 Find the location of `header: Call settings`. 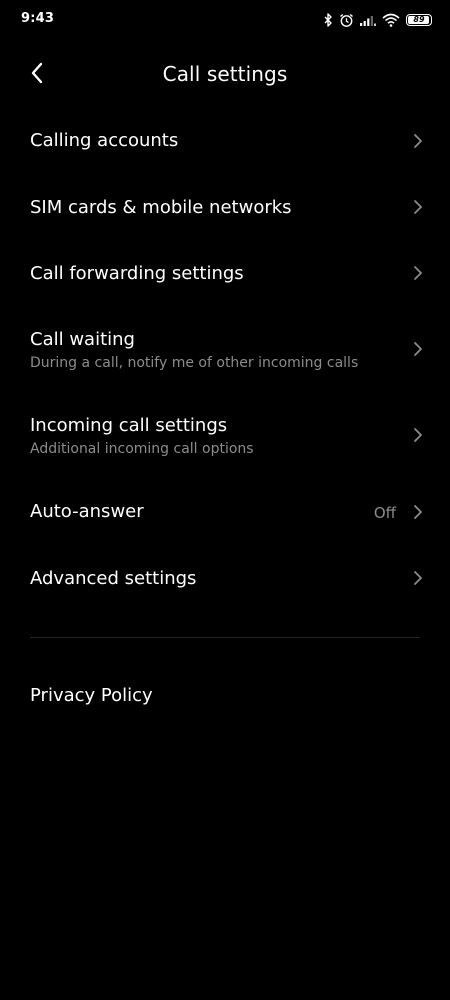

header: Call settings is located at coordinates (225, 75).